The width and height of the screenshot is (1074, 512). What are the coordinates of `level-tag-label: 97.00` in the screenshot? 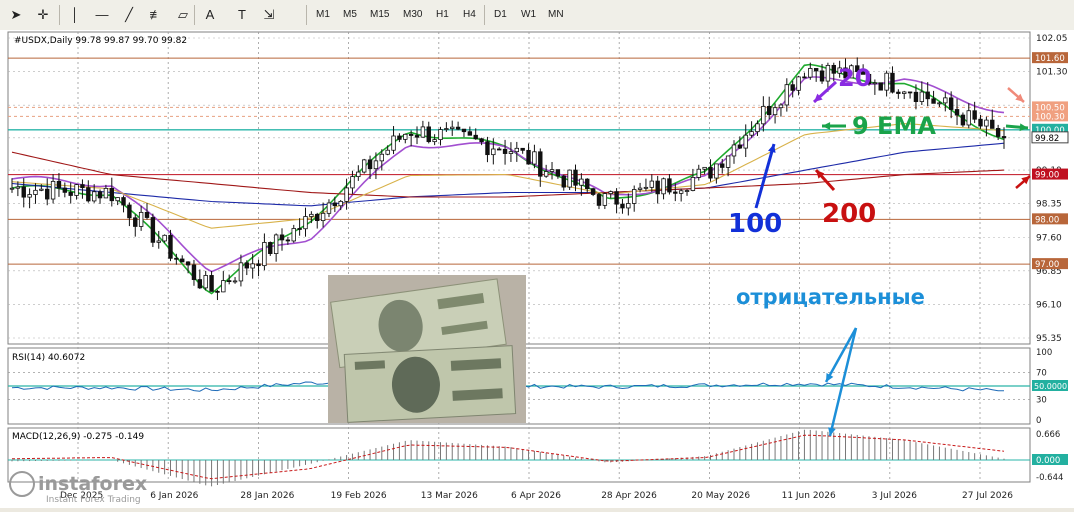 It's located at (1047, 265).